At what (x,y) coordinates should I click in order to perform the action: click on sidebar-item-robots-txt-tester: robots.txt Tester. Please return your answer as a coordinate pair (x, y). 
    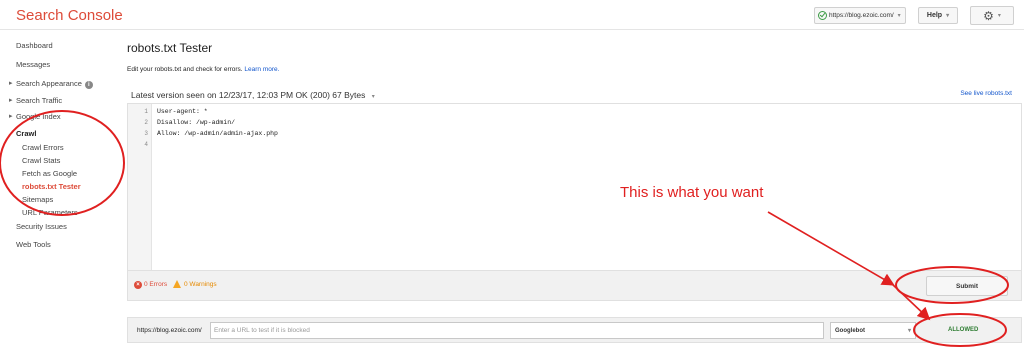
    Looking at the image, I should click on (51, 186).